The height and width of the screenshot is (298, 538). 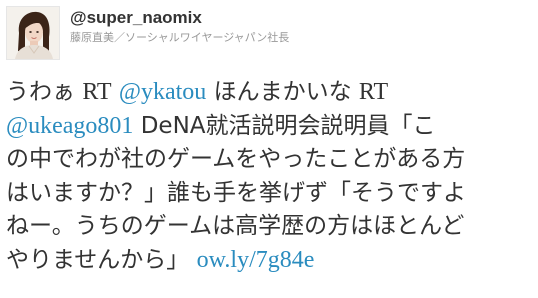 I want to click on avatar-photo, so click(x=33, y=33).